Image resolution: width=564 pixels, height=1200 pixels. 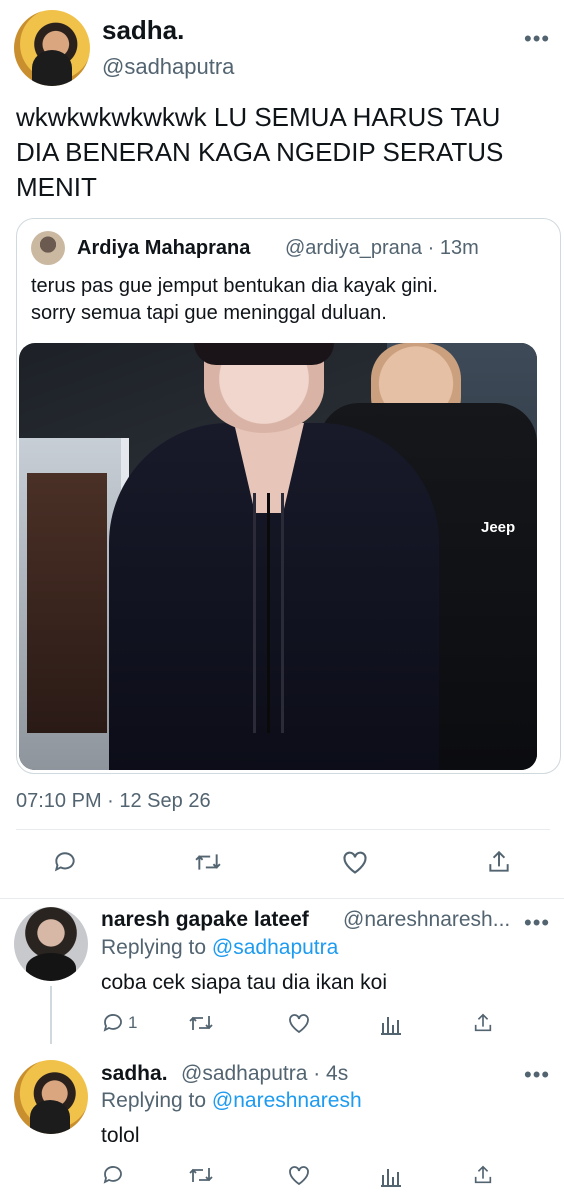 I want to click on photo-jeep-logo: Jeep, so click(x=498, y=527).